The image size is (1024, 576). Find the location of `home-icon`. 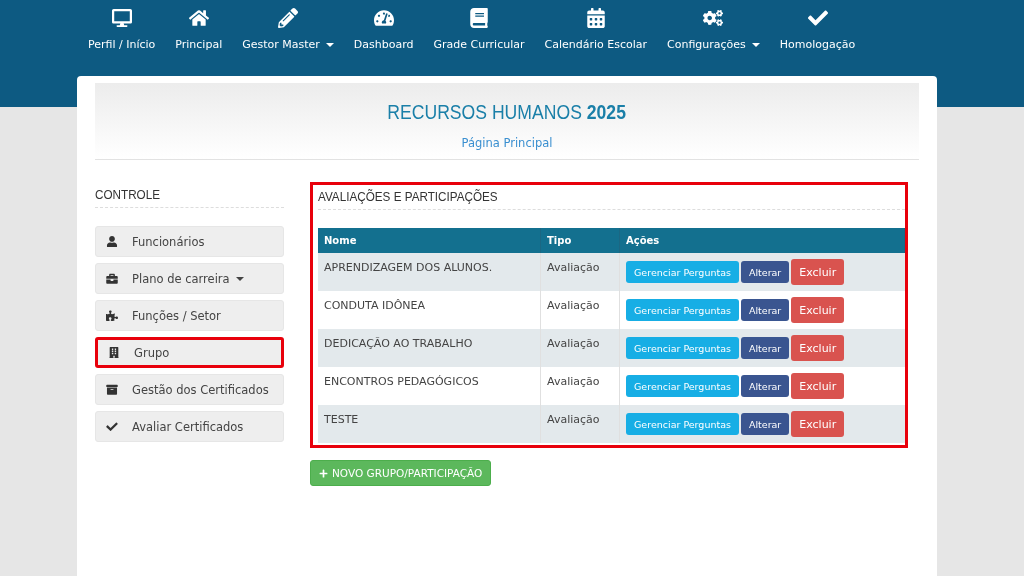

home-icon is located at coordinates (198, 18).